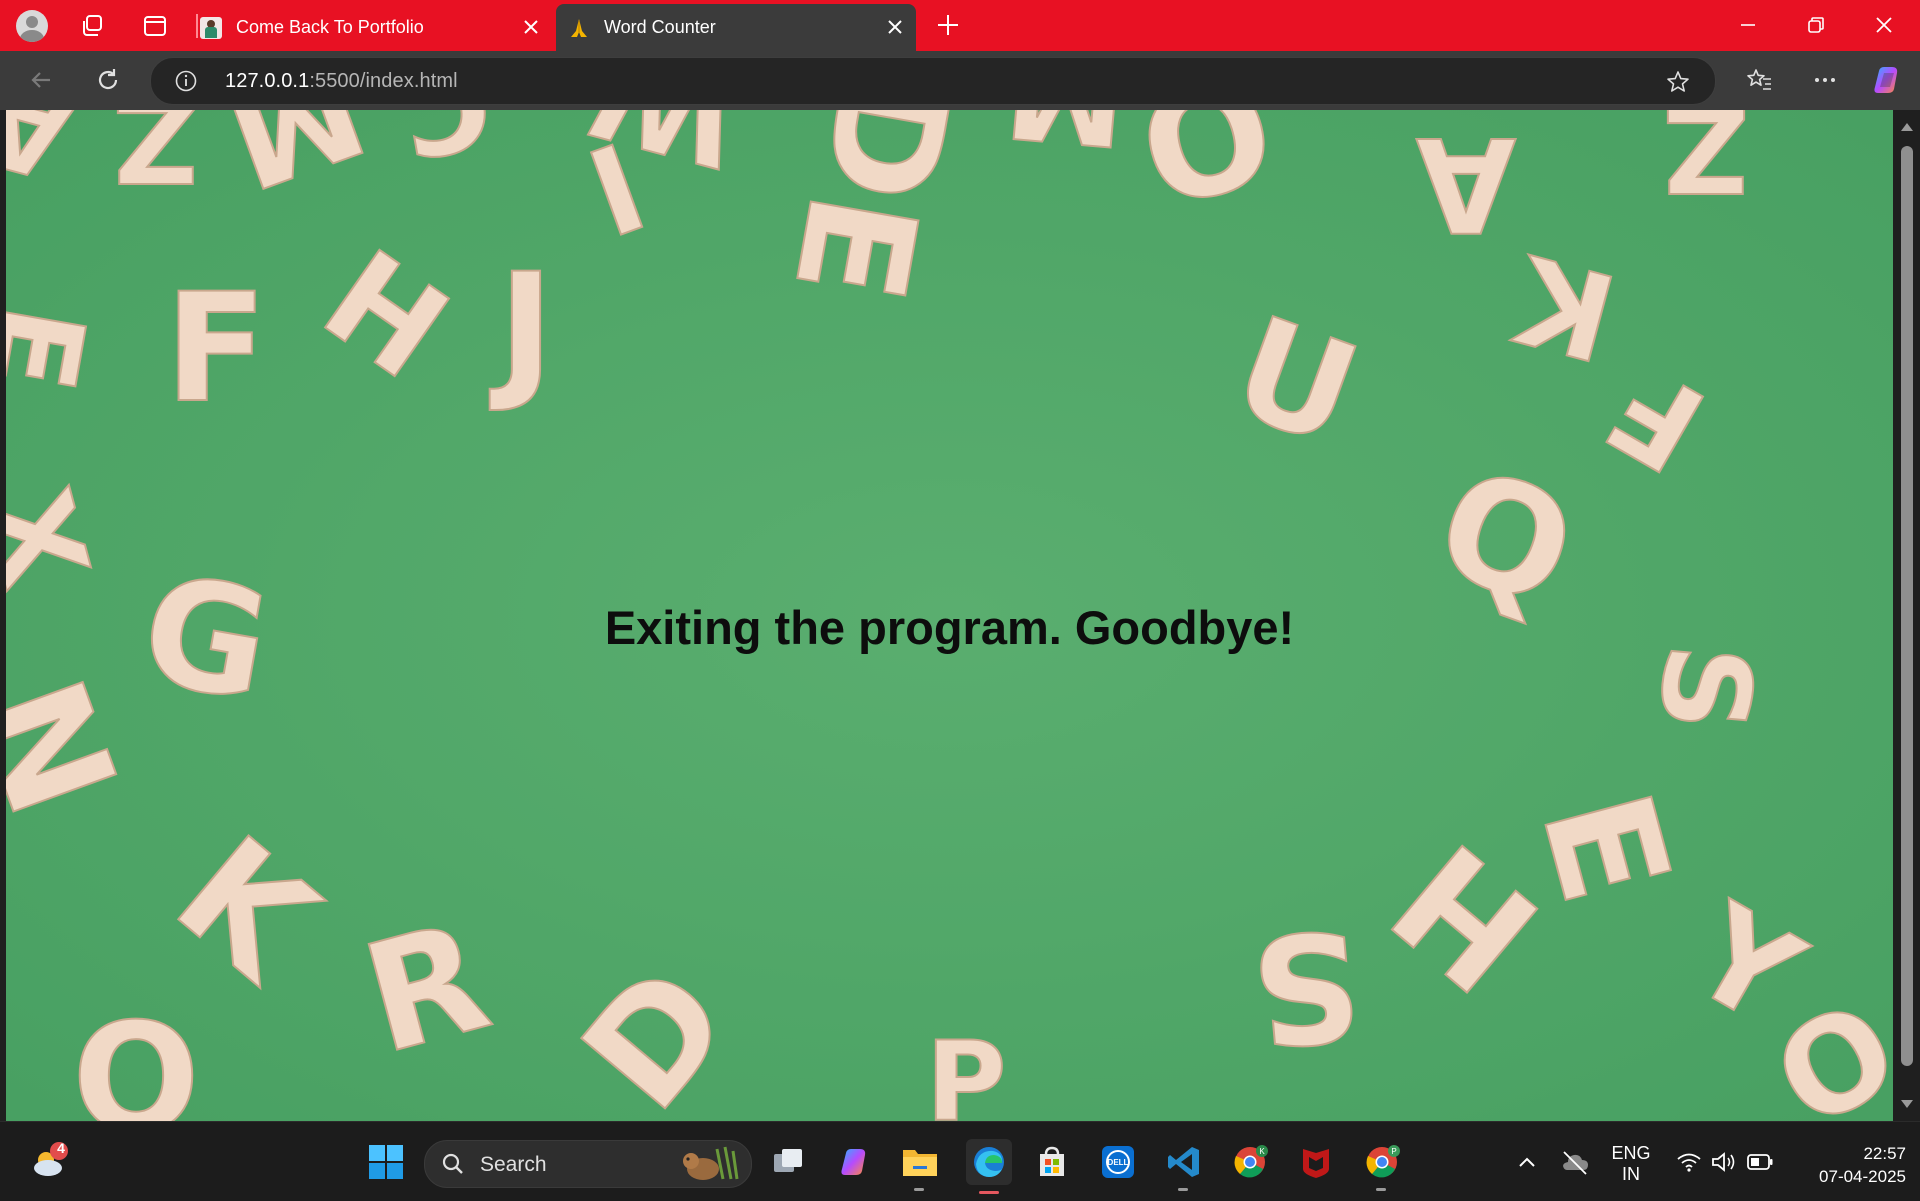  Describe the element at coordinates (1393, 1151) in the screenshot. I see `svg-text: P` at that location.